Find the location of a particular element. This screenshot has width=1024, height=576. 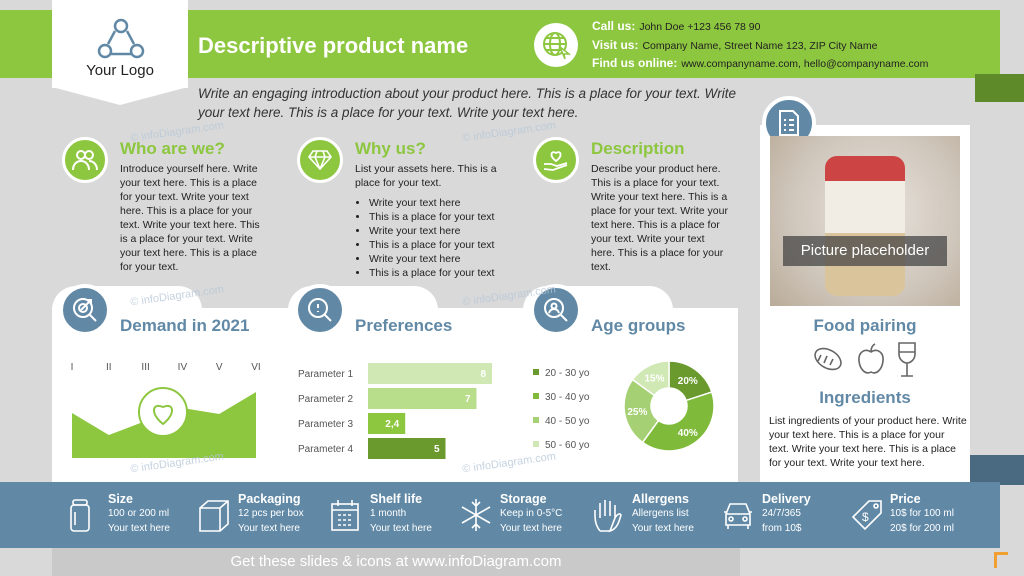

jar-icon is located at coordinates (80, 515).